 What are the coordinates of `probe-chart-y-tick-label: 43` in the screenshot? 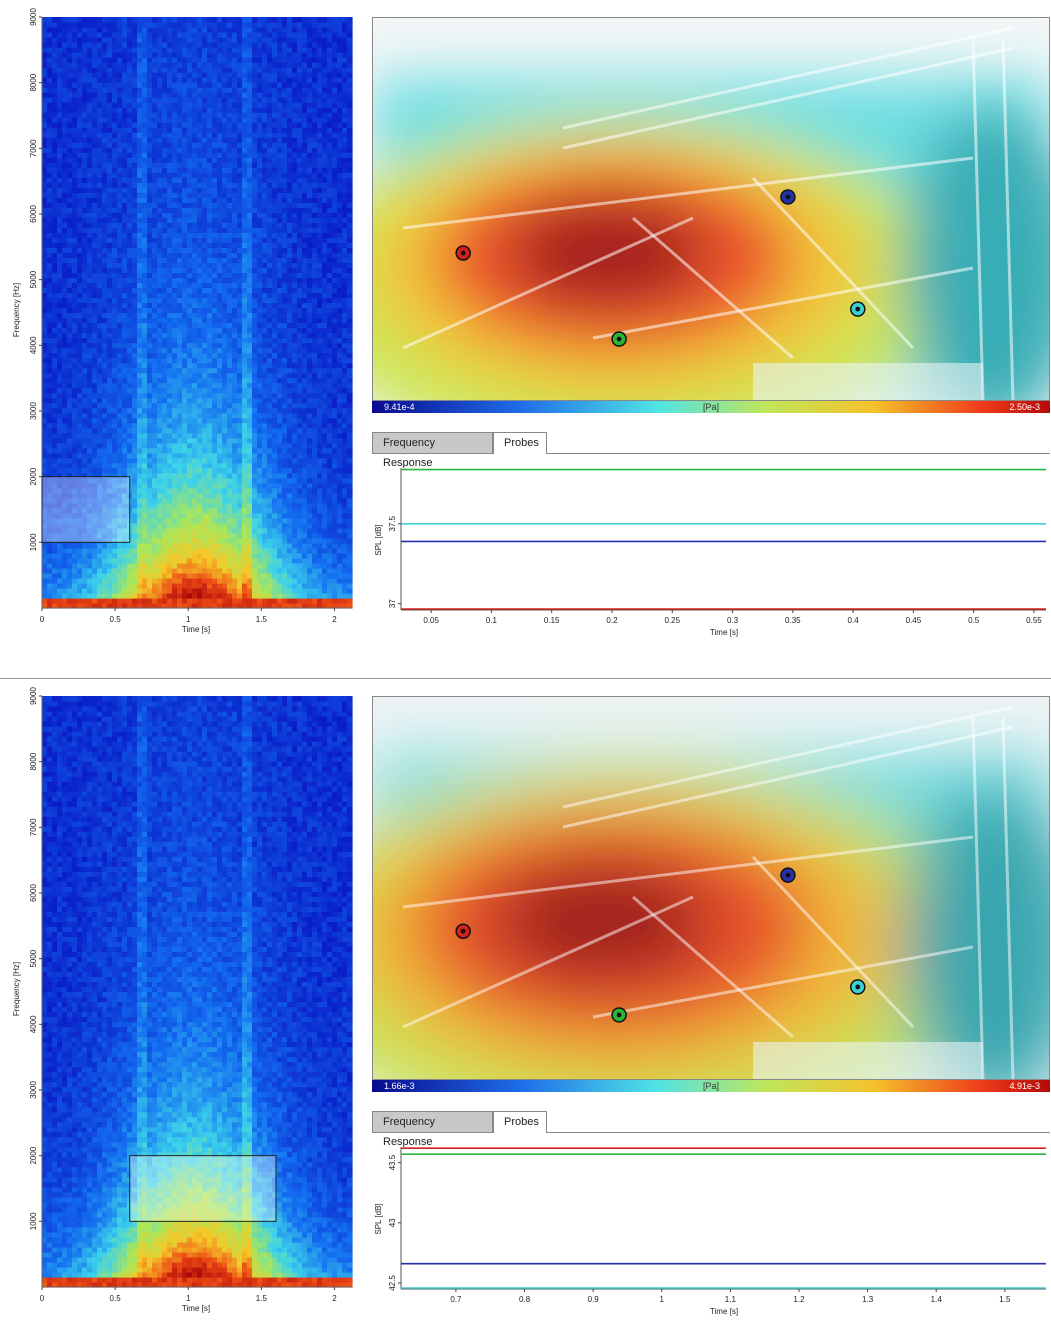 It's located at (392, 1222).